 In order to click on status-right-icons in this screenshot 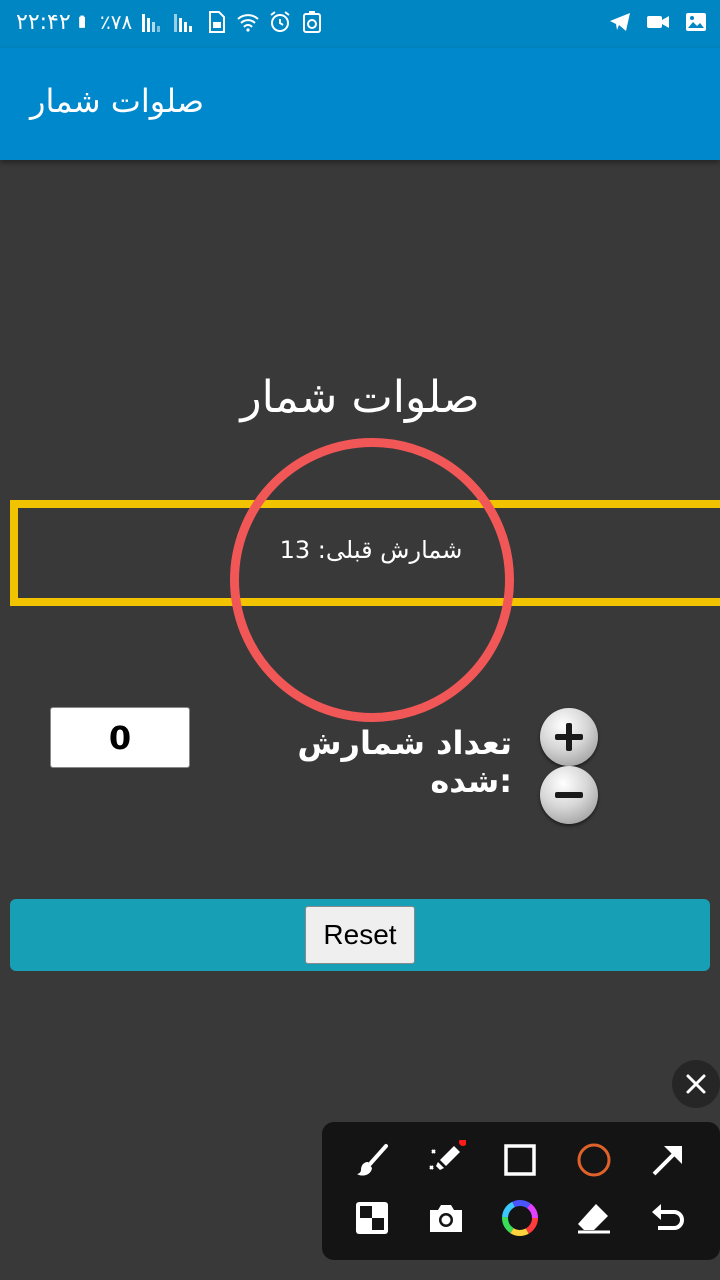, I will do `click(658, 22)`.